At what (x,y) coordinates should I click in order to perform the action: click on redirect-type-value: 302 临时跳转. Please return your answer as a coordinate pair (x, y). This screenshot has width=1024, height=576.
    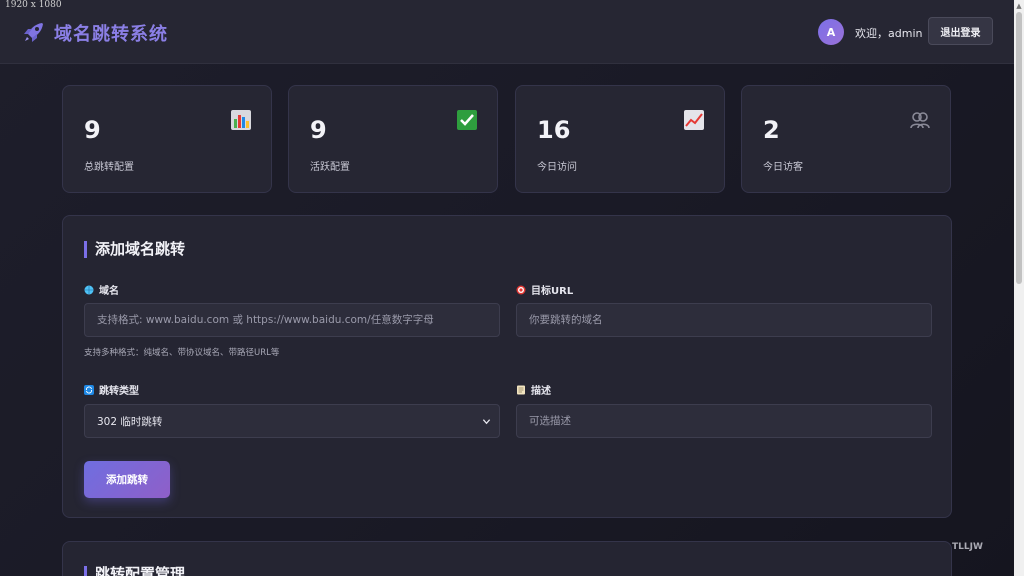
    Looking at the image, I should click on (130, 421).